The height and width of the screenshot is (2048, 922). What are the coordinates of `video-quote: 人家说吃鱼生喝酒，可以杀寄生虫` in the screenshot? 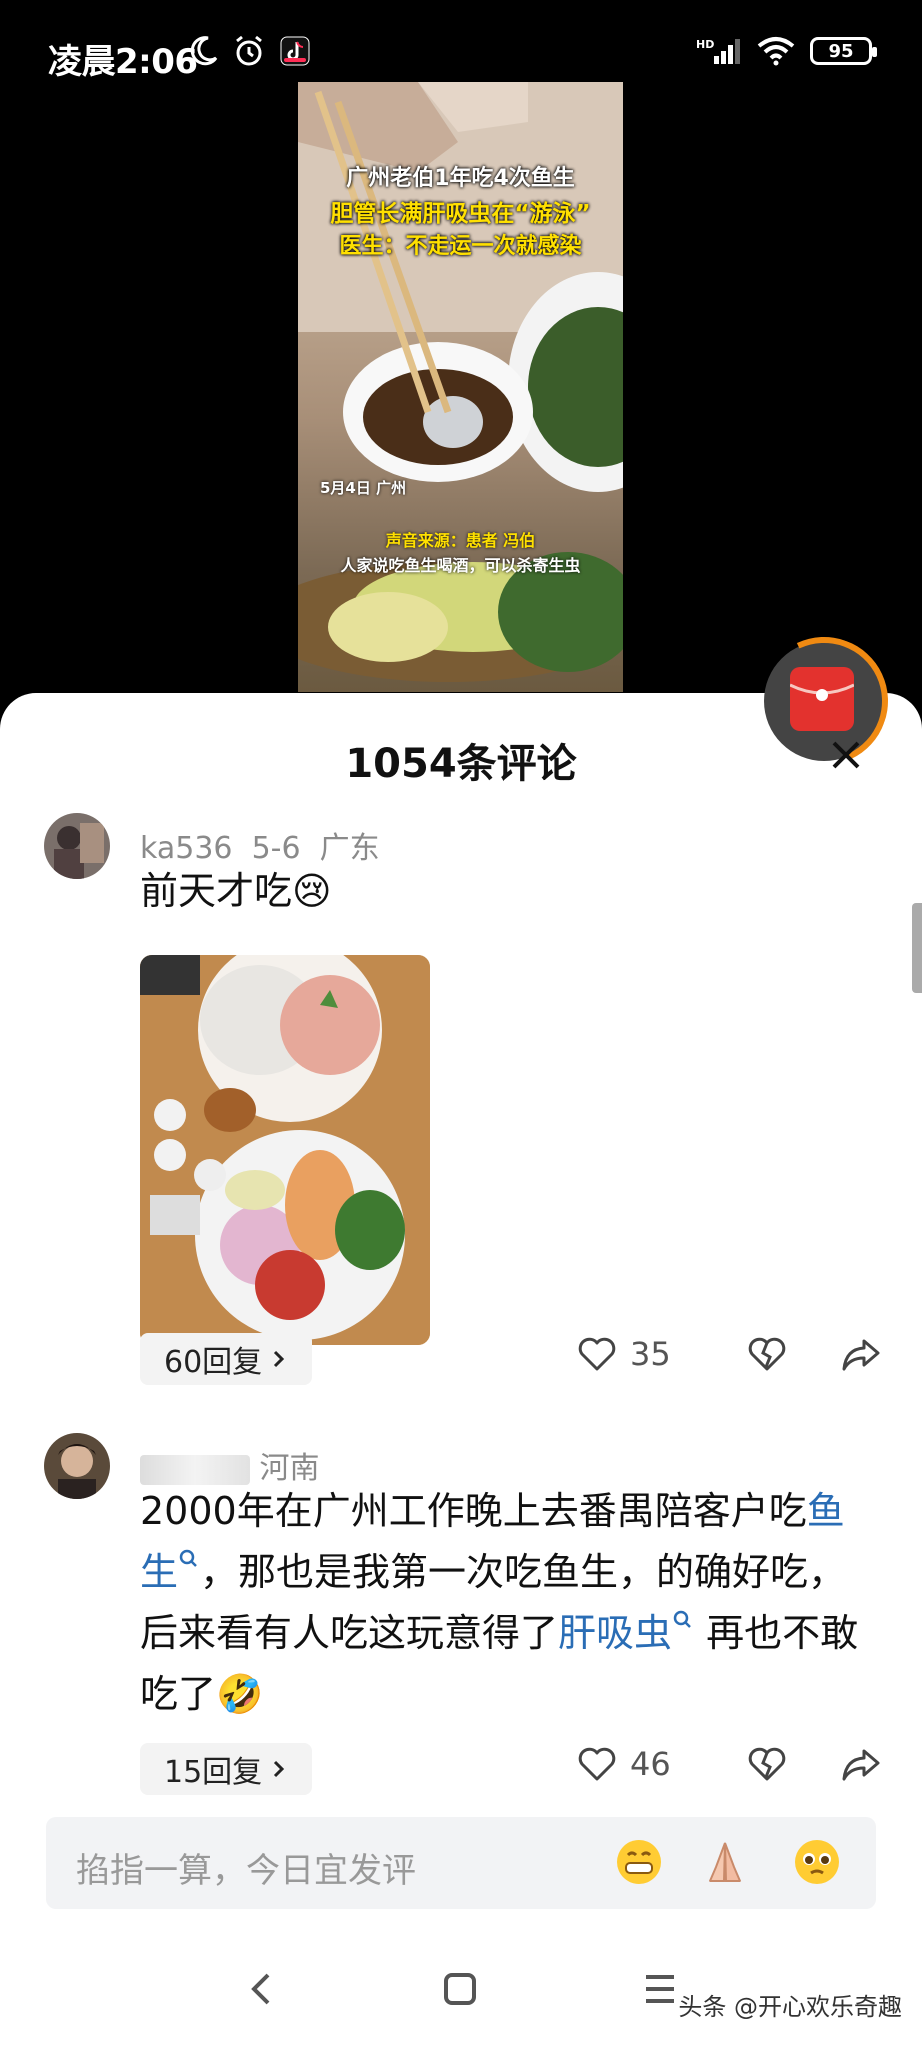 It's located at (460, 565).